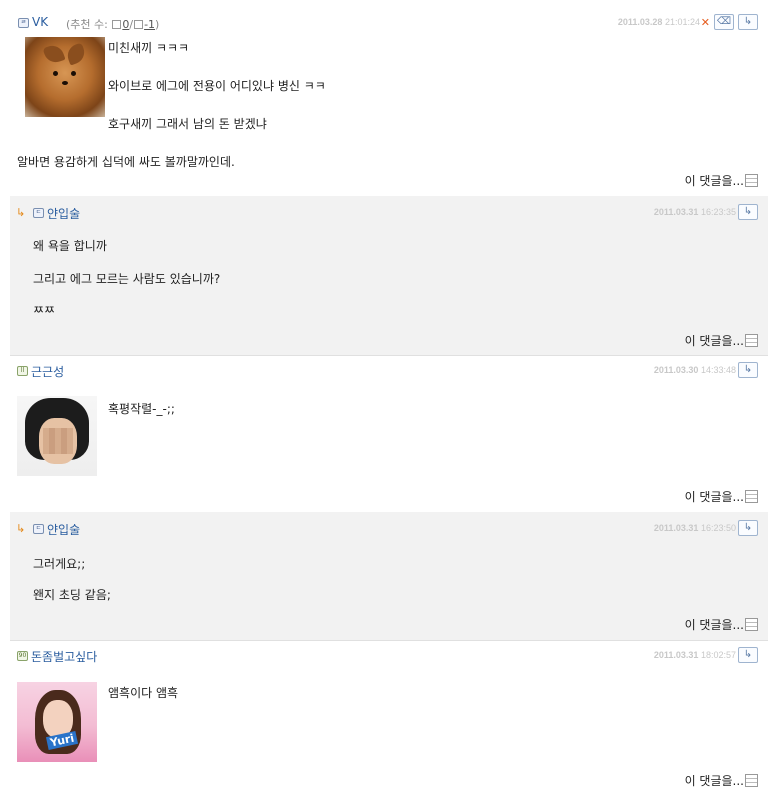  What do you see at coordinates (149, 24) in the screenshot?
I see `downvote-count: -1` at bounding box center [149, 24].